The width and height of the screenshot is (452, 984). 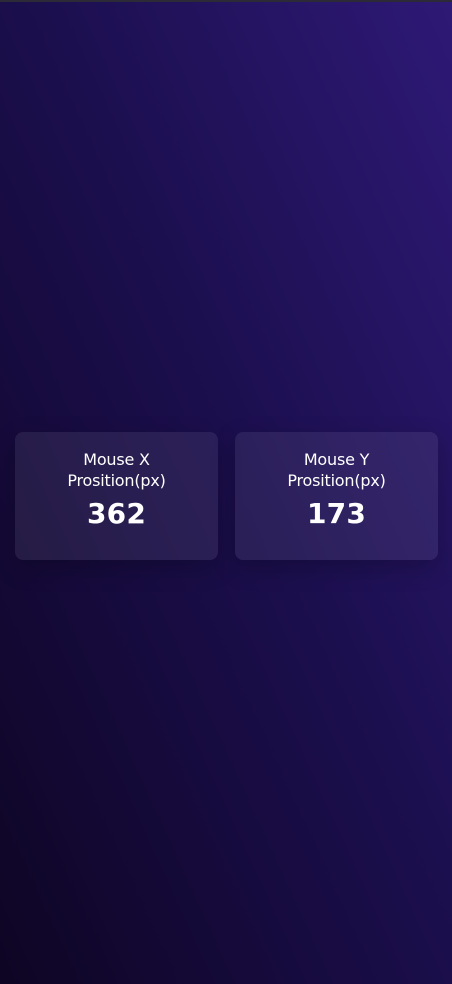 What do you see at coordinates (336, 496) in the screenshot?
I see `mouse-y-card: Mouse Y Prosition(px) 173` at bounding box center [336, 496].